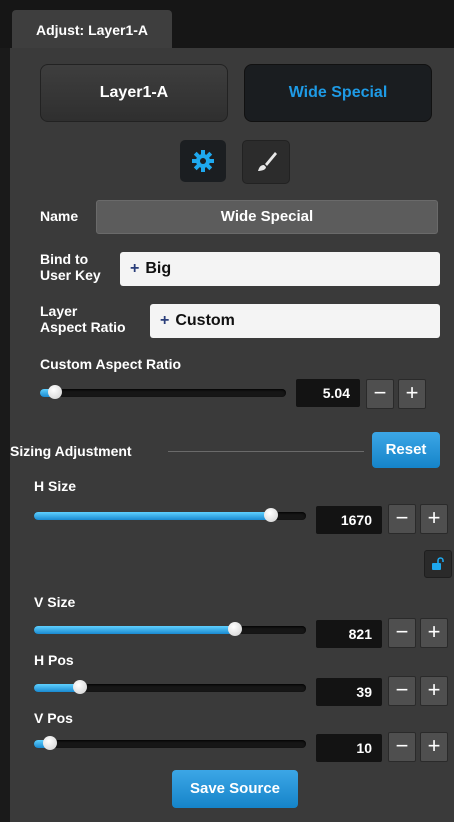 This screenshot has width=454, height=822. What do you see at coordinates (267, 217) in the screenshot?
I see `name-field: Wide Special` at bounding box center [267, 217].